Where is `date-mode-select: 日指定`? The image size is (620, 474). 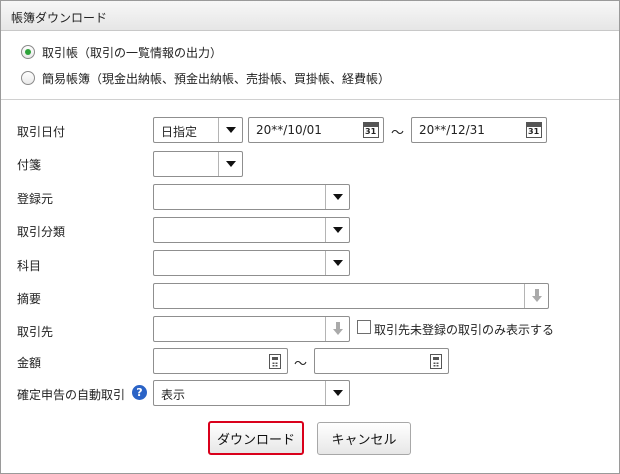
date-mode-select: 日指定 is located at coordinates (198, 130).